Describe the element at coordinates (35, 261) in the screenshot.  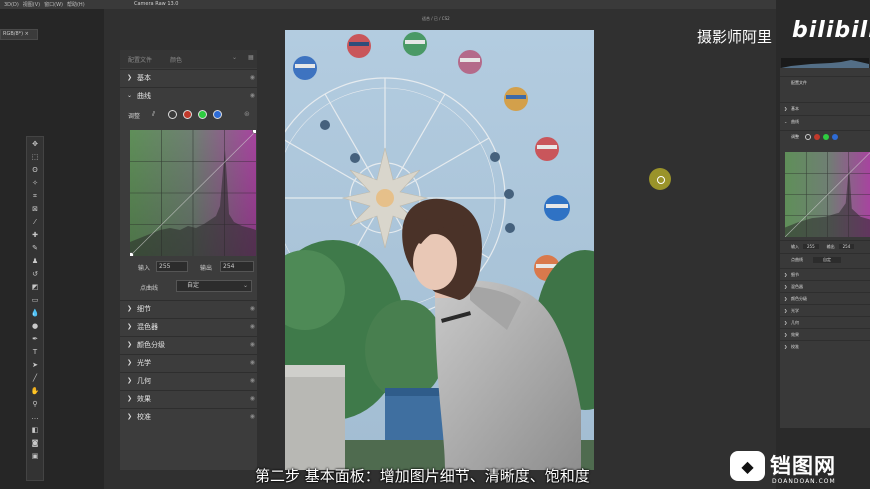
I see `stamp-tool-icon: ♟` at that location.